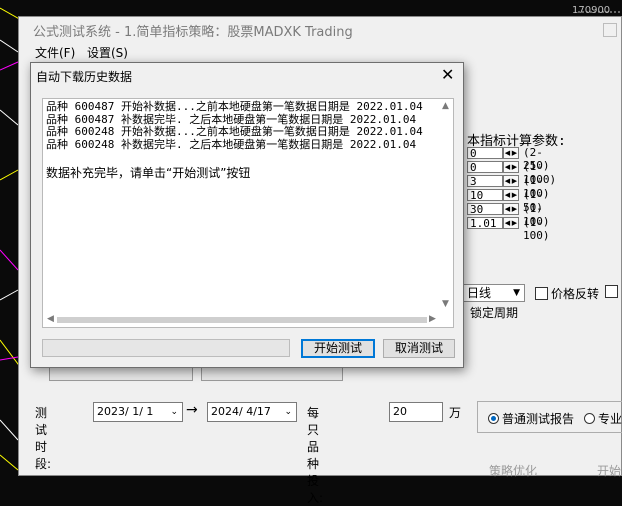 This screenshot has width=622, height=506. I want to click on pro-report-radio: 专业, so click(603, 418).